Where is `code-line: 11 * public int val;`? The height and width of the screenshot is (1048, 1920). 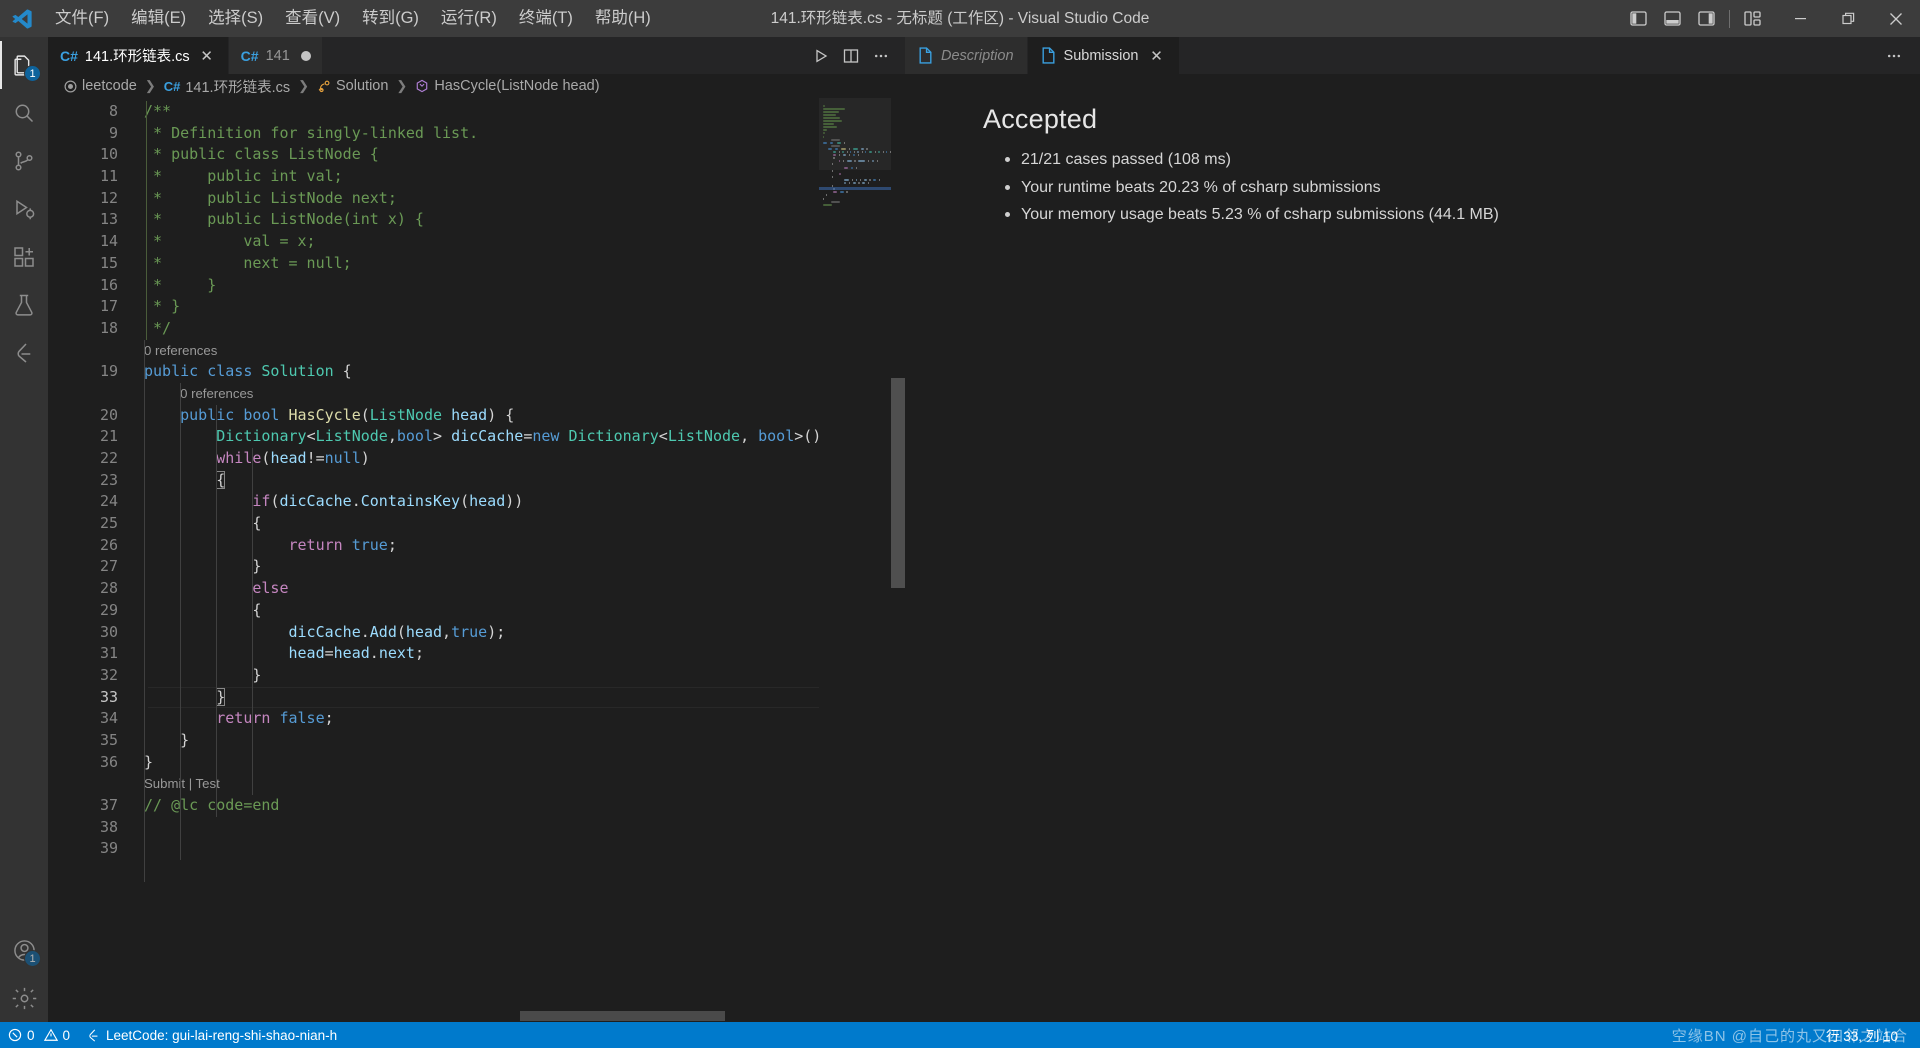 code-line: 11 * public int val; is located at coordinates (476, 177).